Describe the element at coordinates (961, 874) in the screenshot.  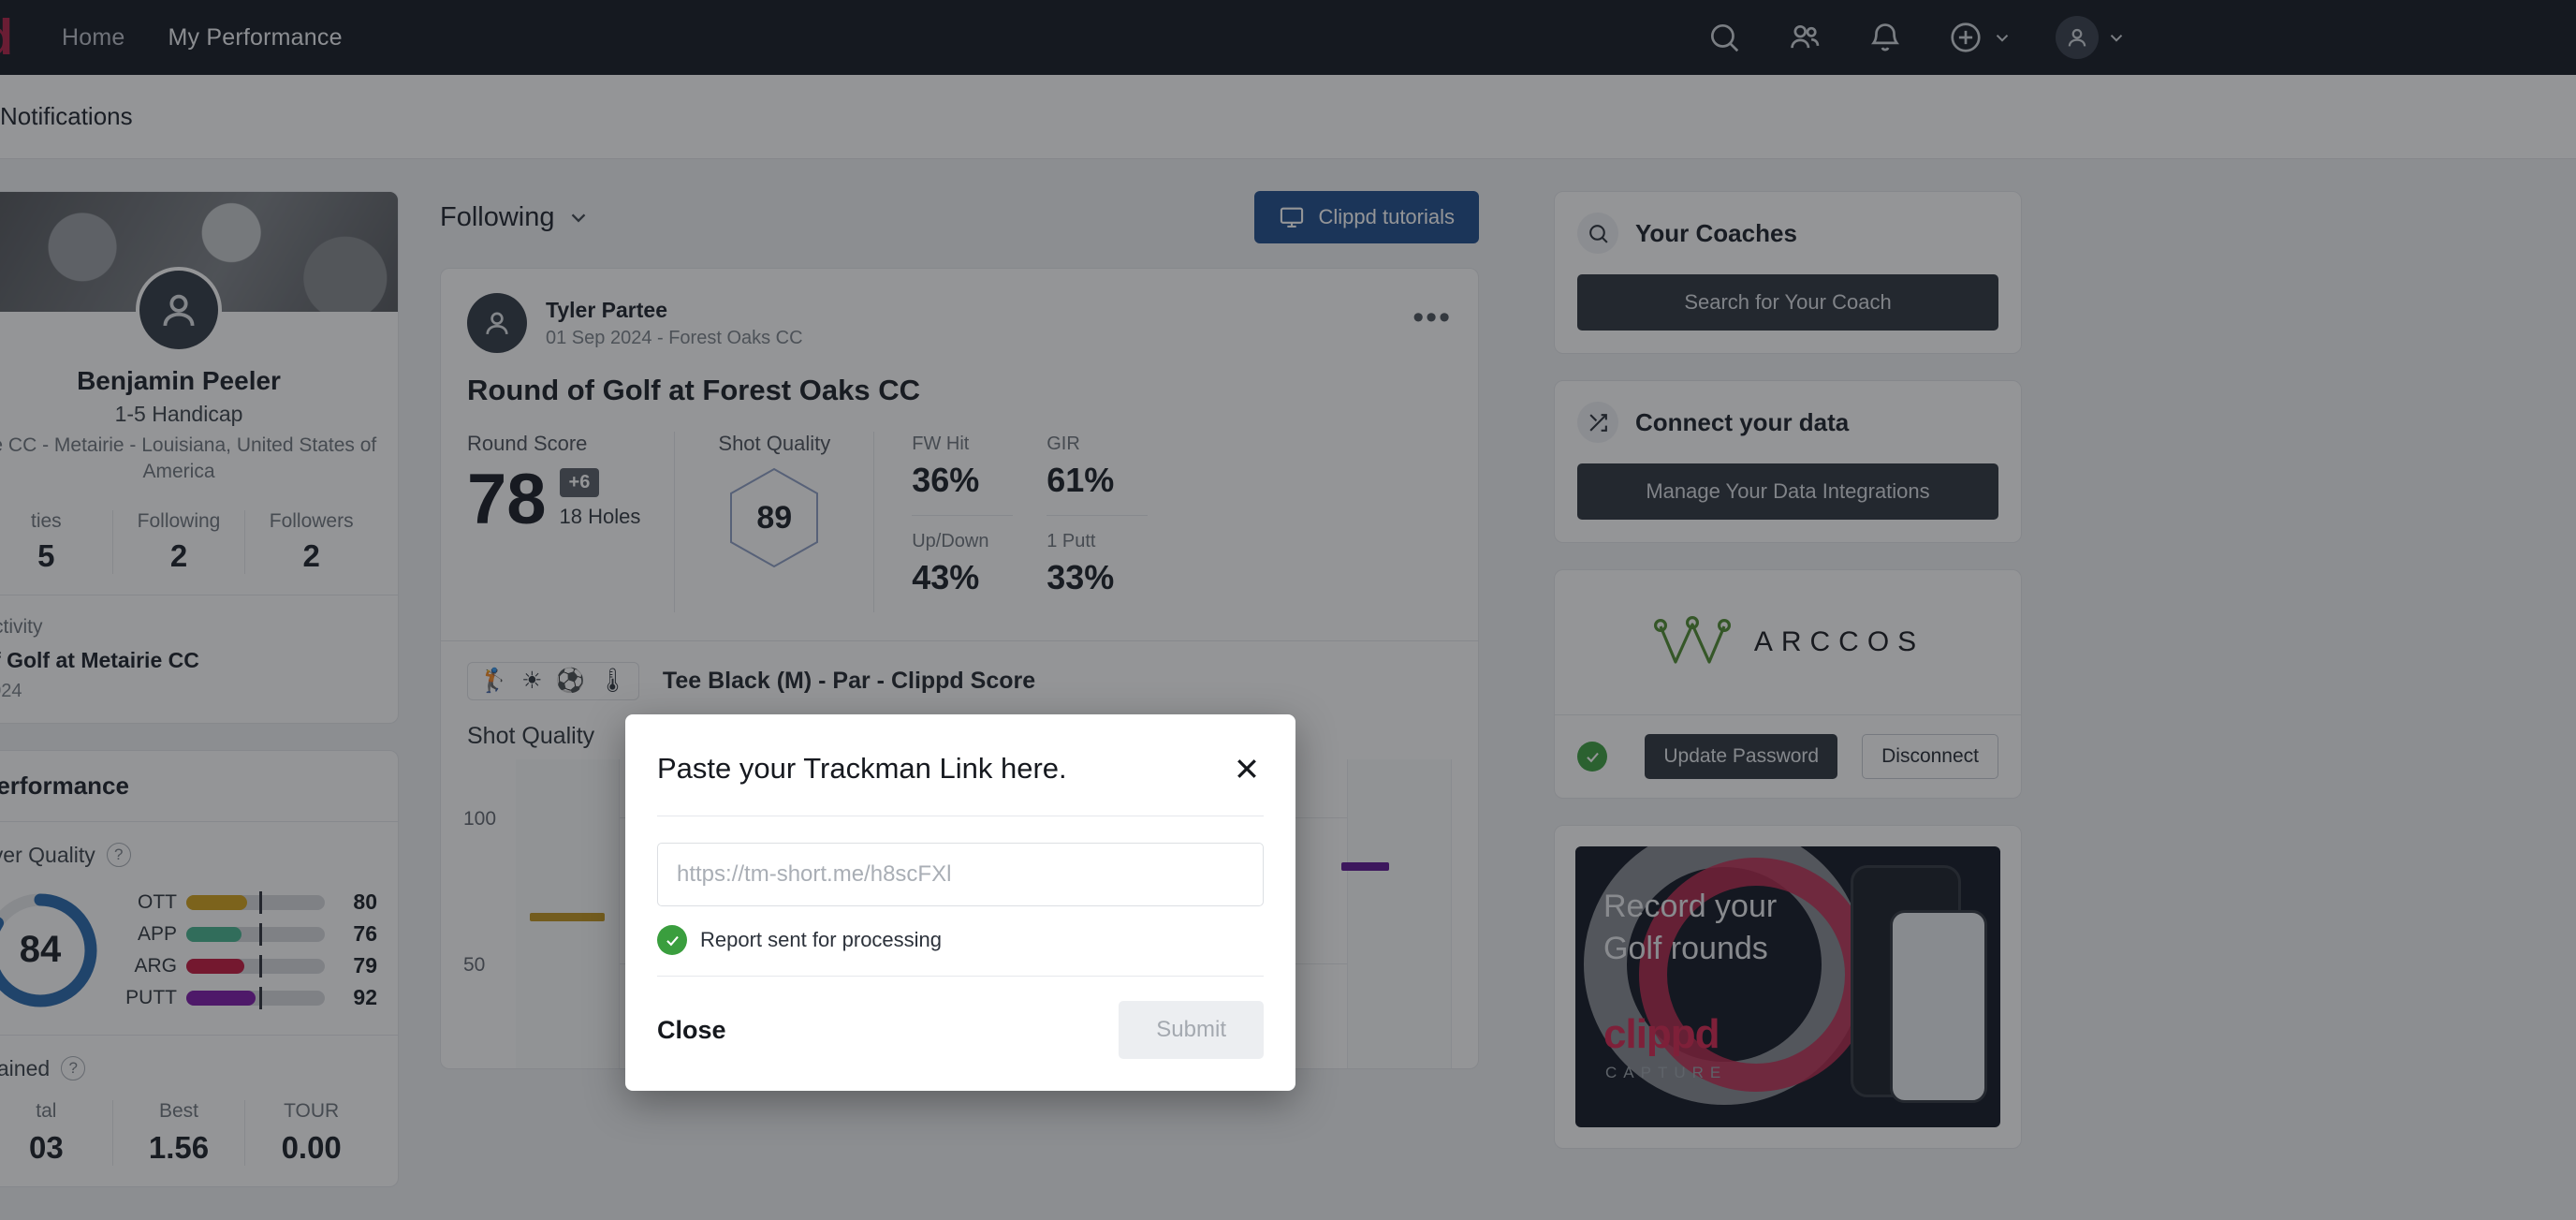
I see `trackman-link-input` at that location.